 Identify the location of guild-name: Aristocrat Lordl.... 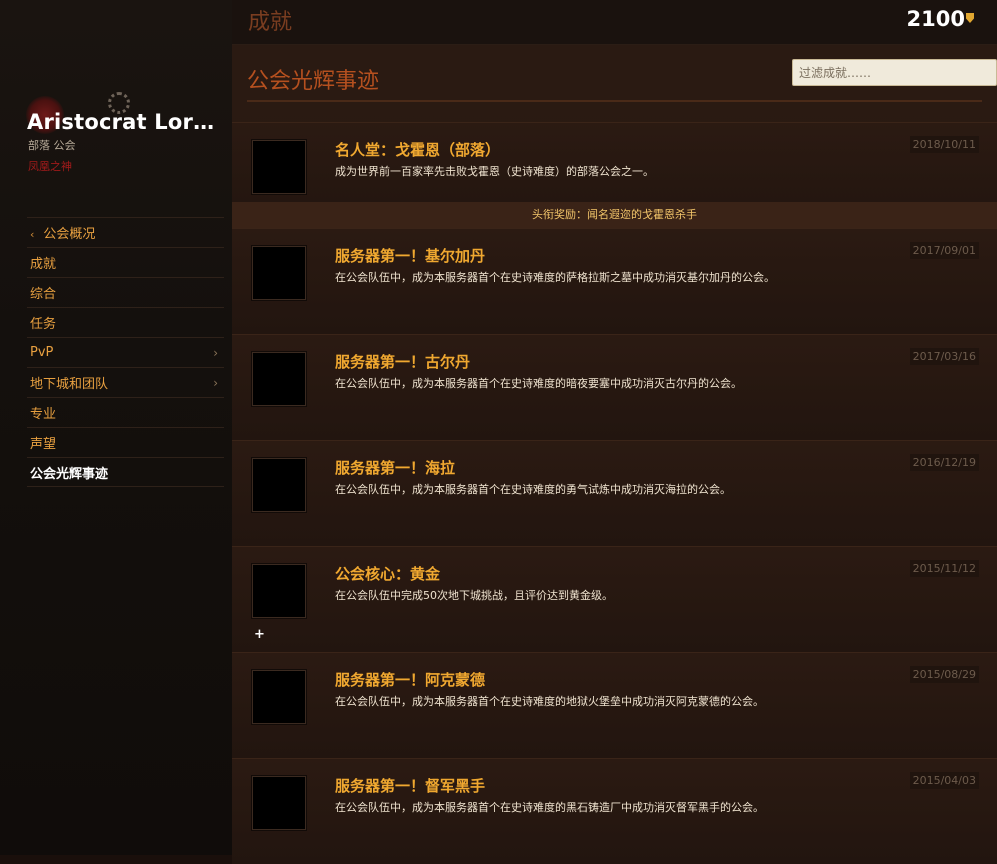
(127, 122).